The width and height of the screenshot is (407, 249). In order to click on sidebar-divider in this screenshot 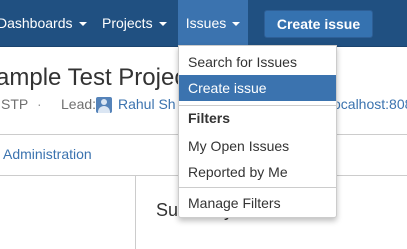, I will do `click(135, 212)`.